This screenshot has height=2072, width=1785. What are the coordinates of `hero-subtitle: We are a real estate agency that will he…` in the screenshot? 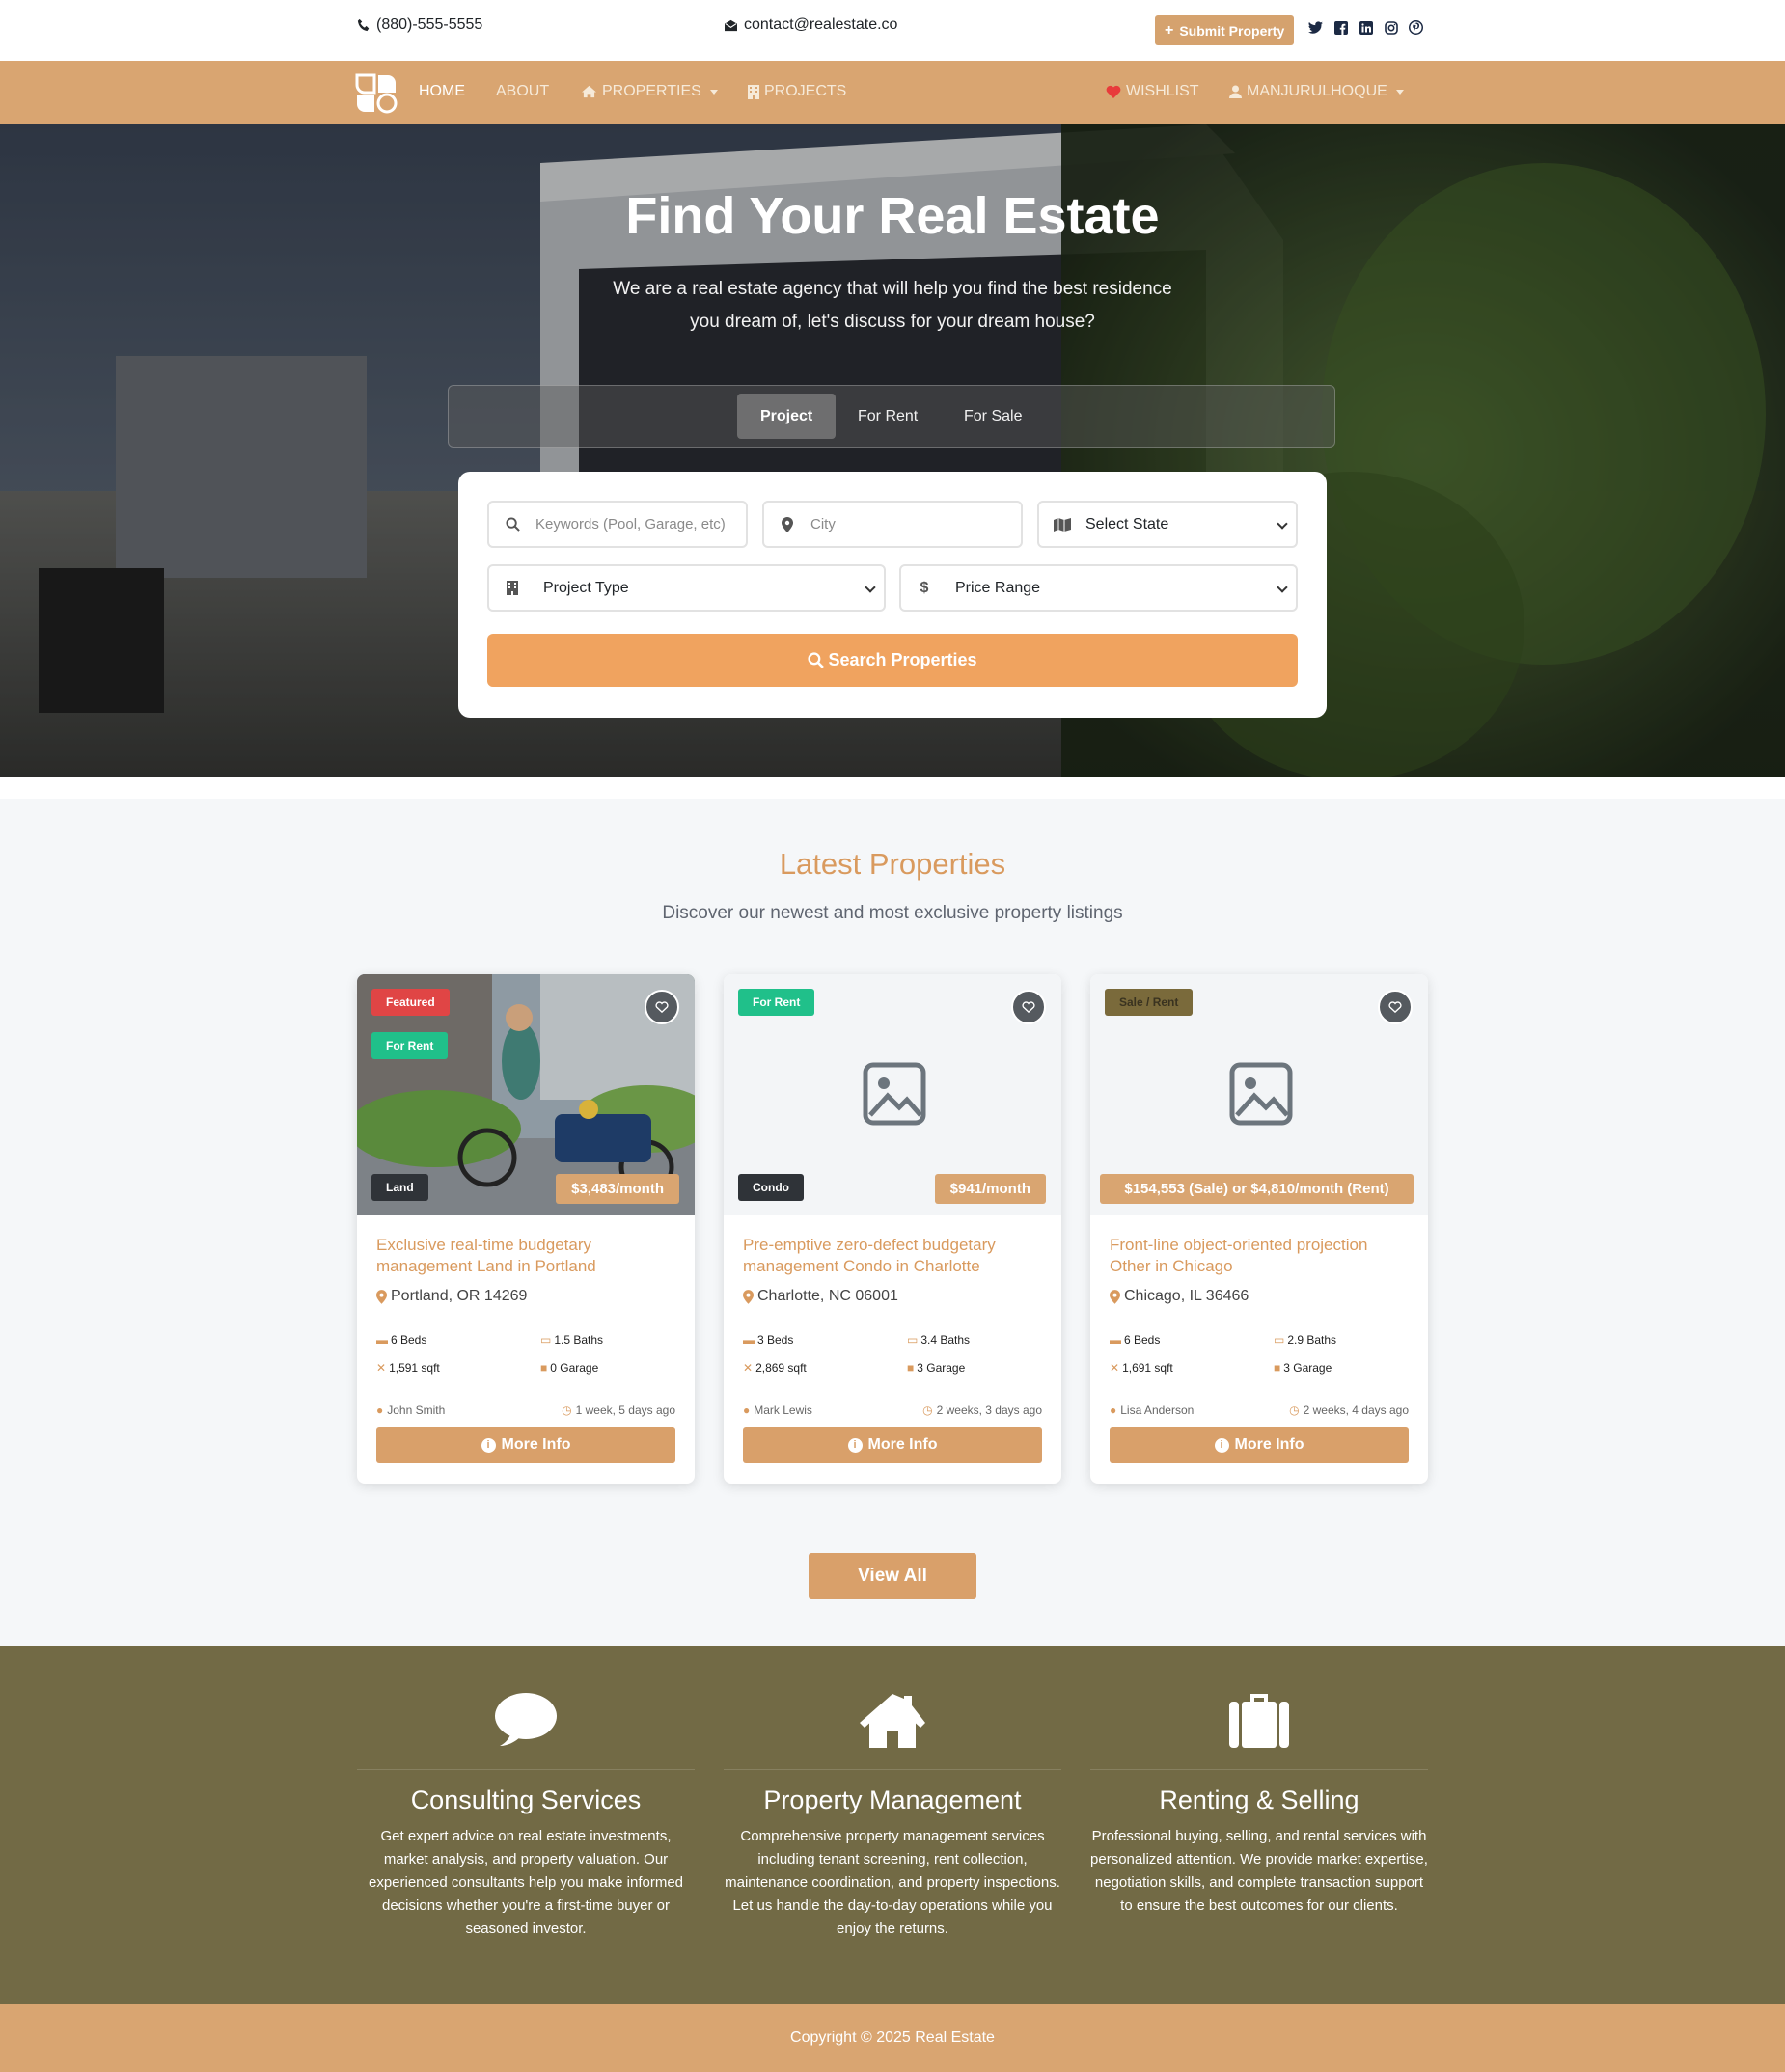 It's located at (893, 305).